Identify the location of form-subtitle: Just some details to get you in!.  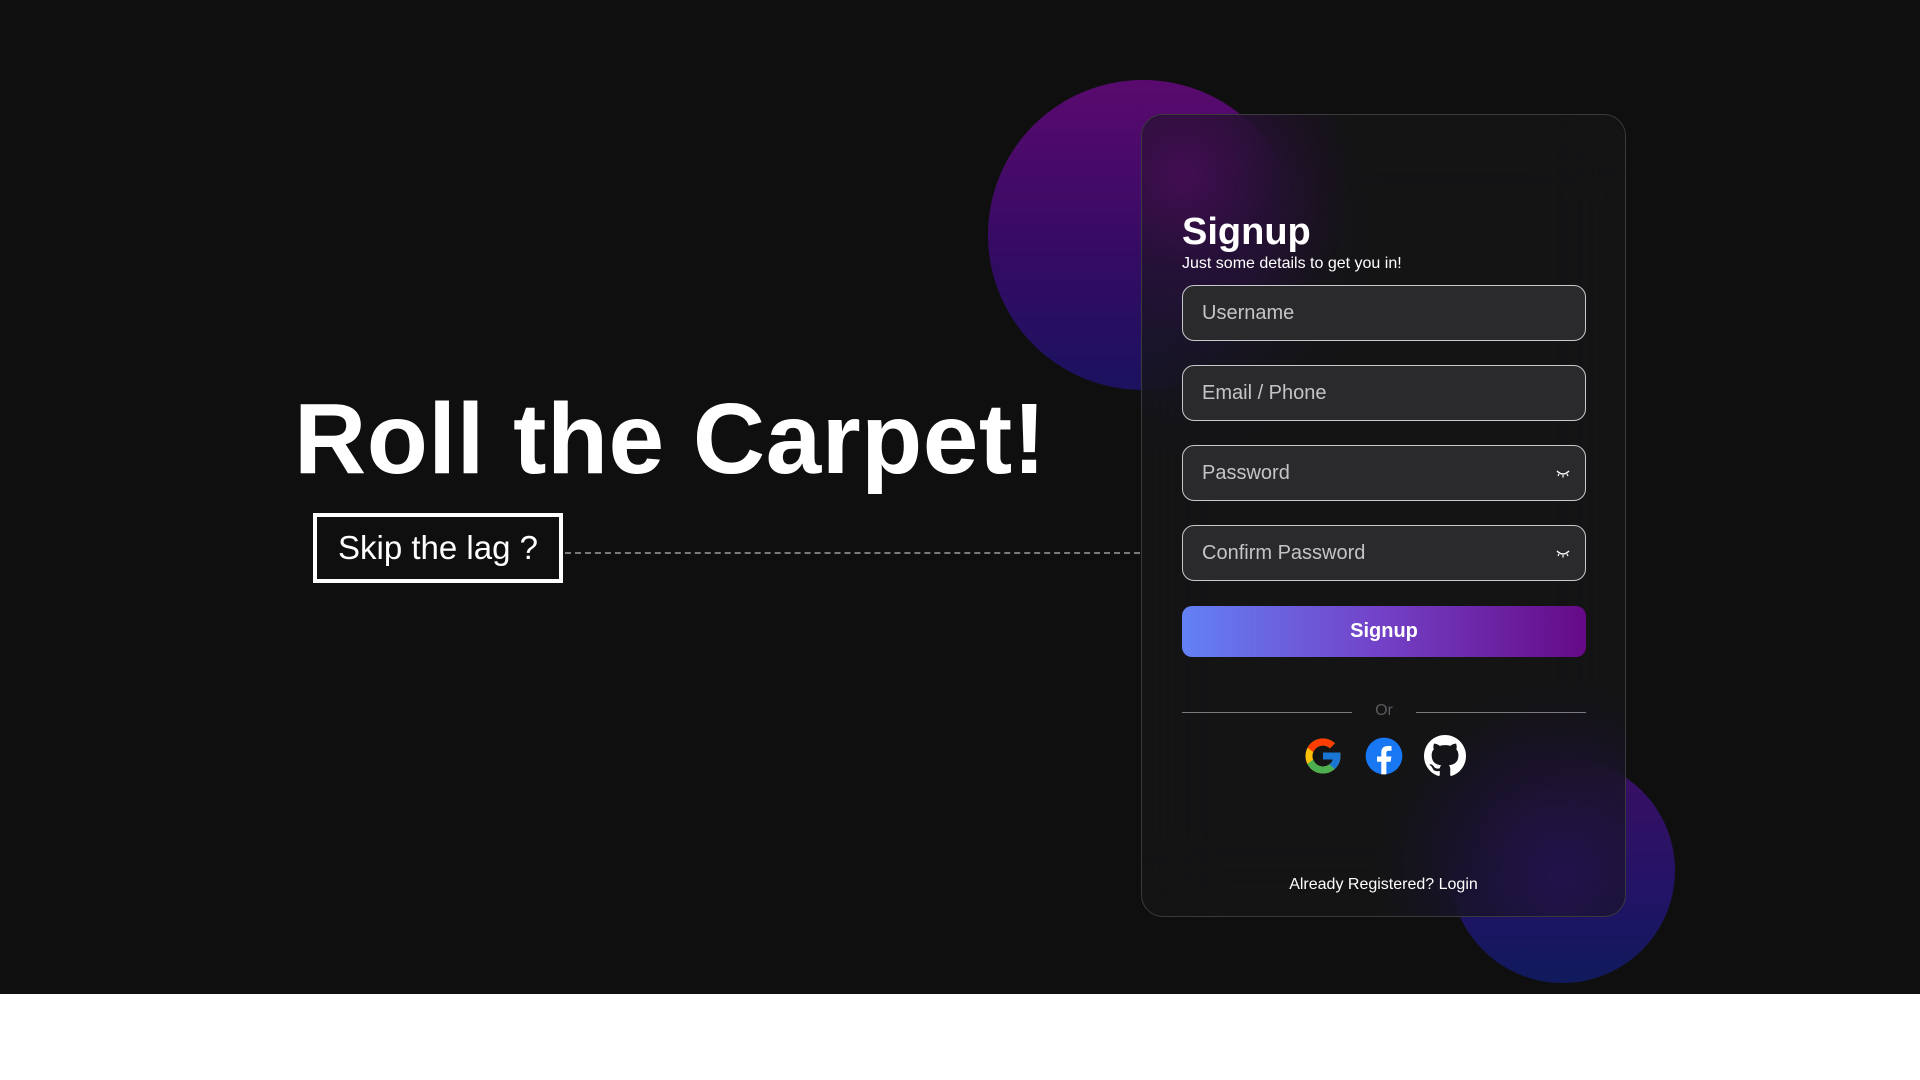
(1292, 263).